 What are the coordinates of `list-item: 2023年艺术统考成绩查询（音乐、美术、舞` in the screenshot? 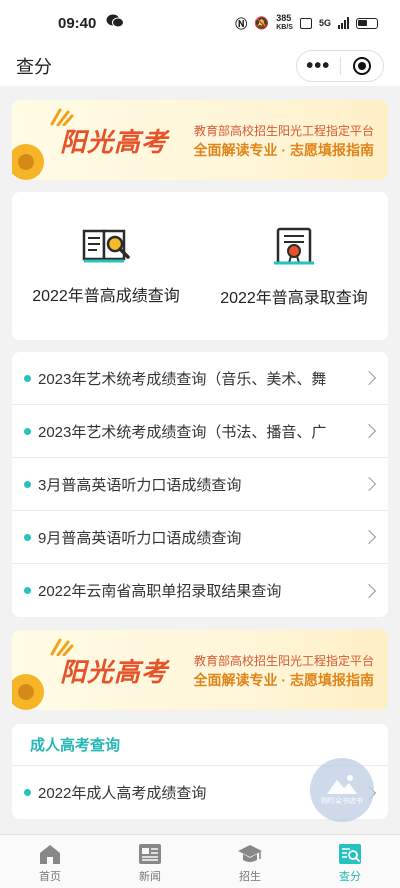 It's located at (200, 378).